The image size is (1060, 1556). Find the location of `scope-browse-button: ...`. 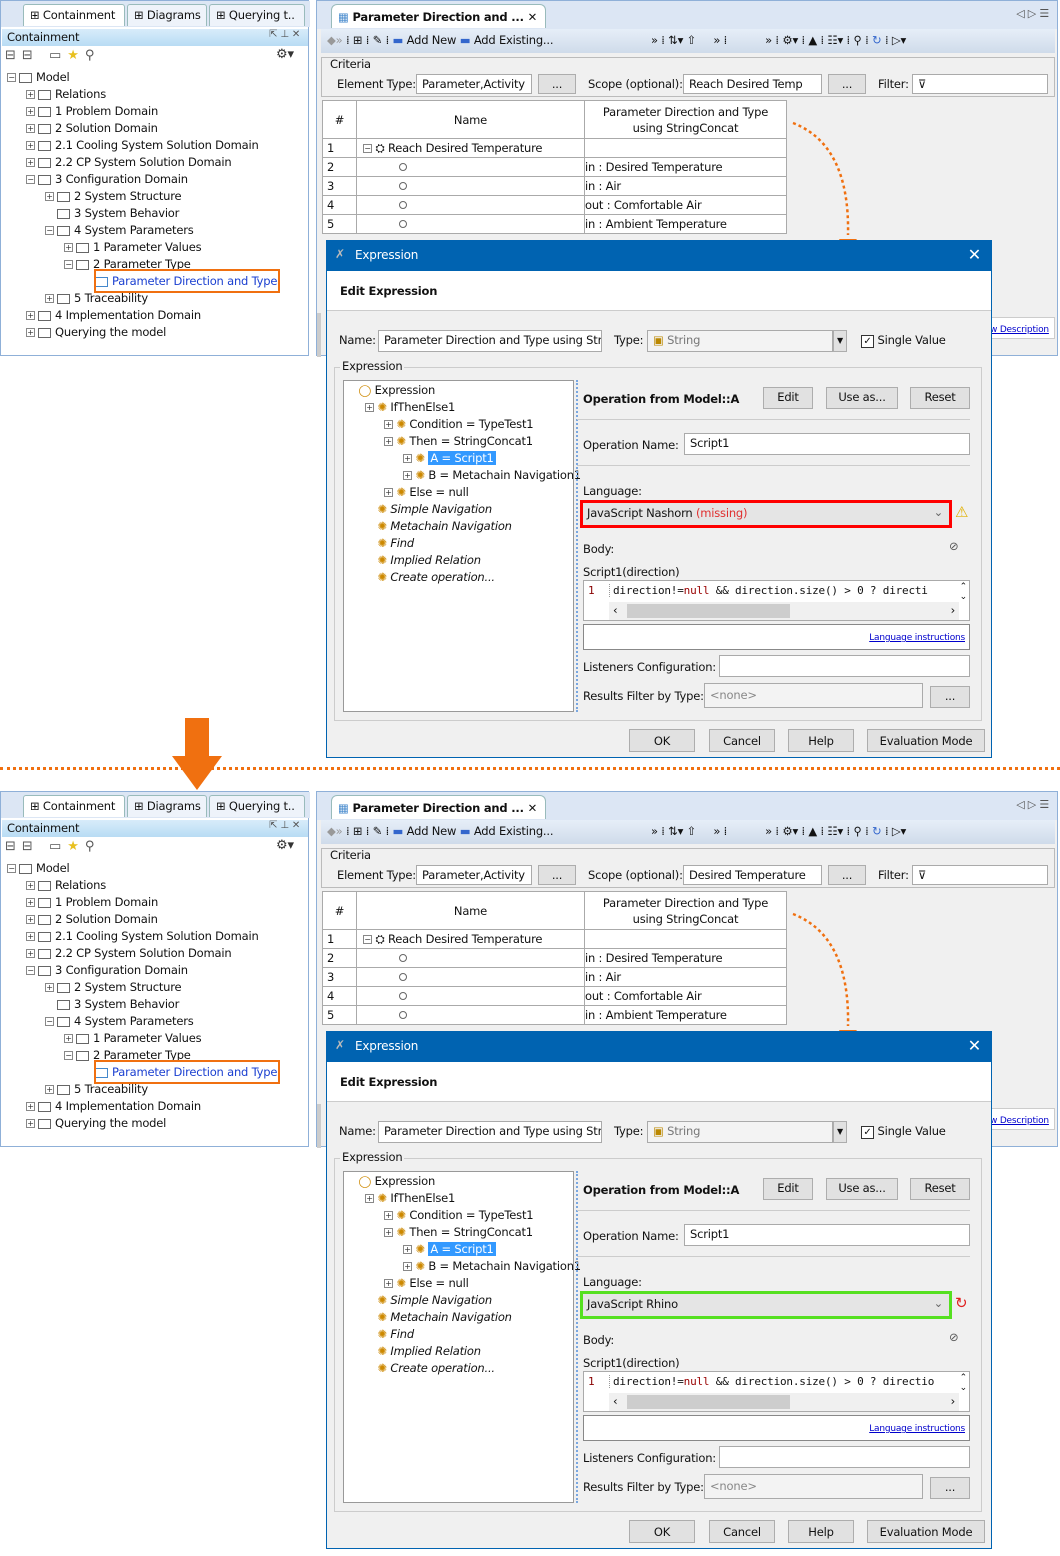

scope-browse-button: ... is located at coordinates (847, 875).